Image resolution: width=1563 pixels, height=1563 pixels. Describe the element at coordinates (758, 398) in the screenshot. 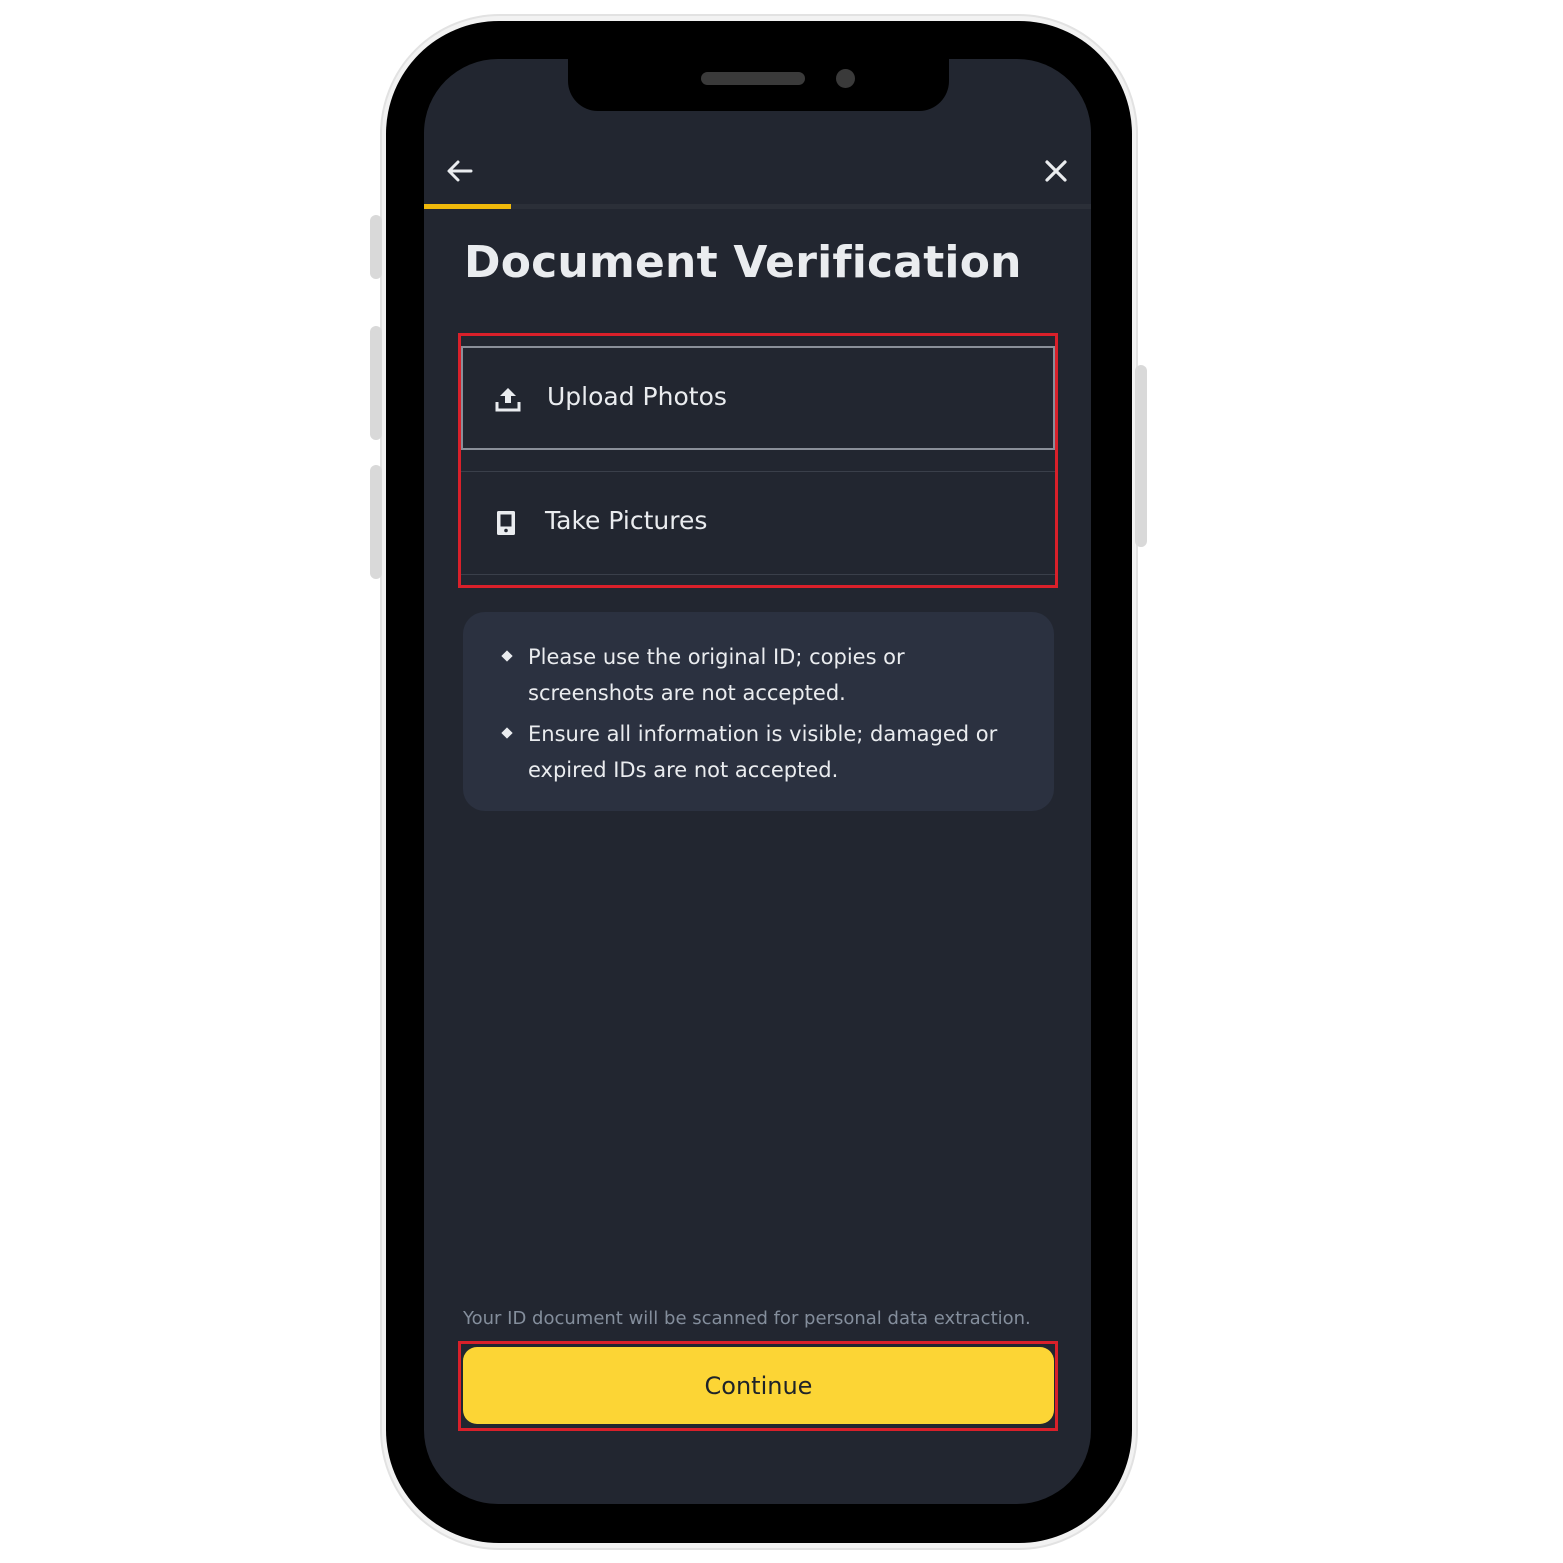

I see `upload-photos-option: Upload Photos` at that location.